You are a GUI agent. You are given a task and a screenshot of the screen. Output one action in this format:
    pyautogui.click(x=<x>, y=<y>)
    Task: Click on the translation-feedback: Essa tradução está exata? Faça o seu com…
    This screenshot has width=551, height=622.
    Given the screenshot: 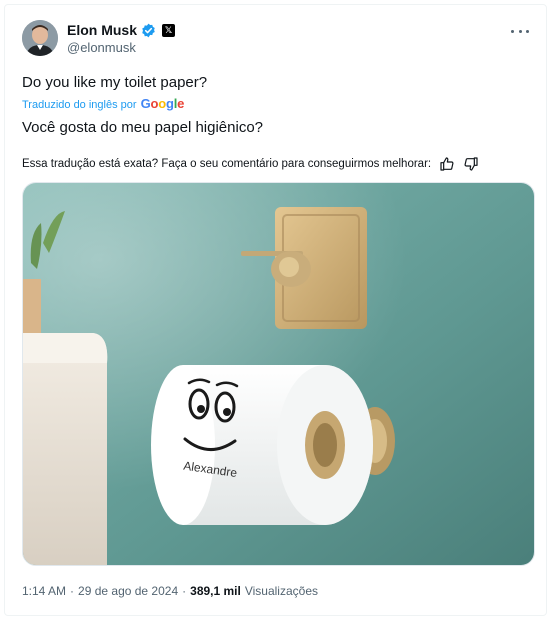 What is the action you would take?
    pyautogui.click(x=250, y=164)
    